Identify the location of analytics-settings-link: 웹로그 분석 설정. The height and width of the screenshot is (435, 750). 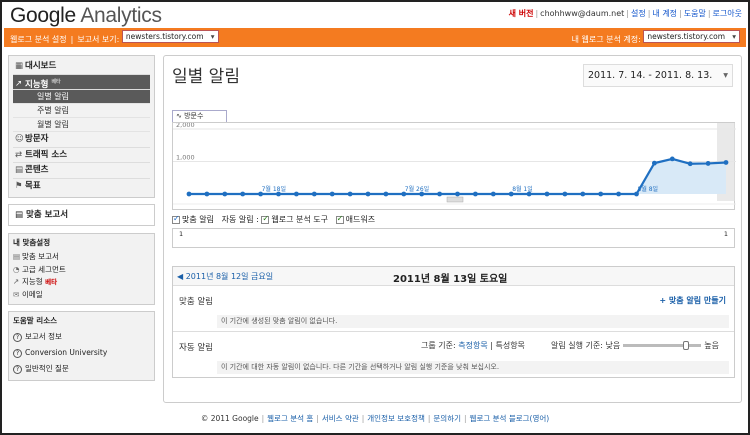
(38, 39).